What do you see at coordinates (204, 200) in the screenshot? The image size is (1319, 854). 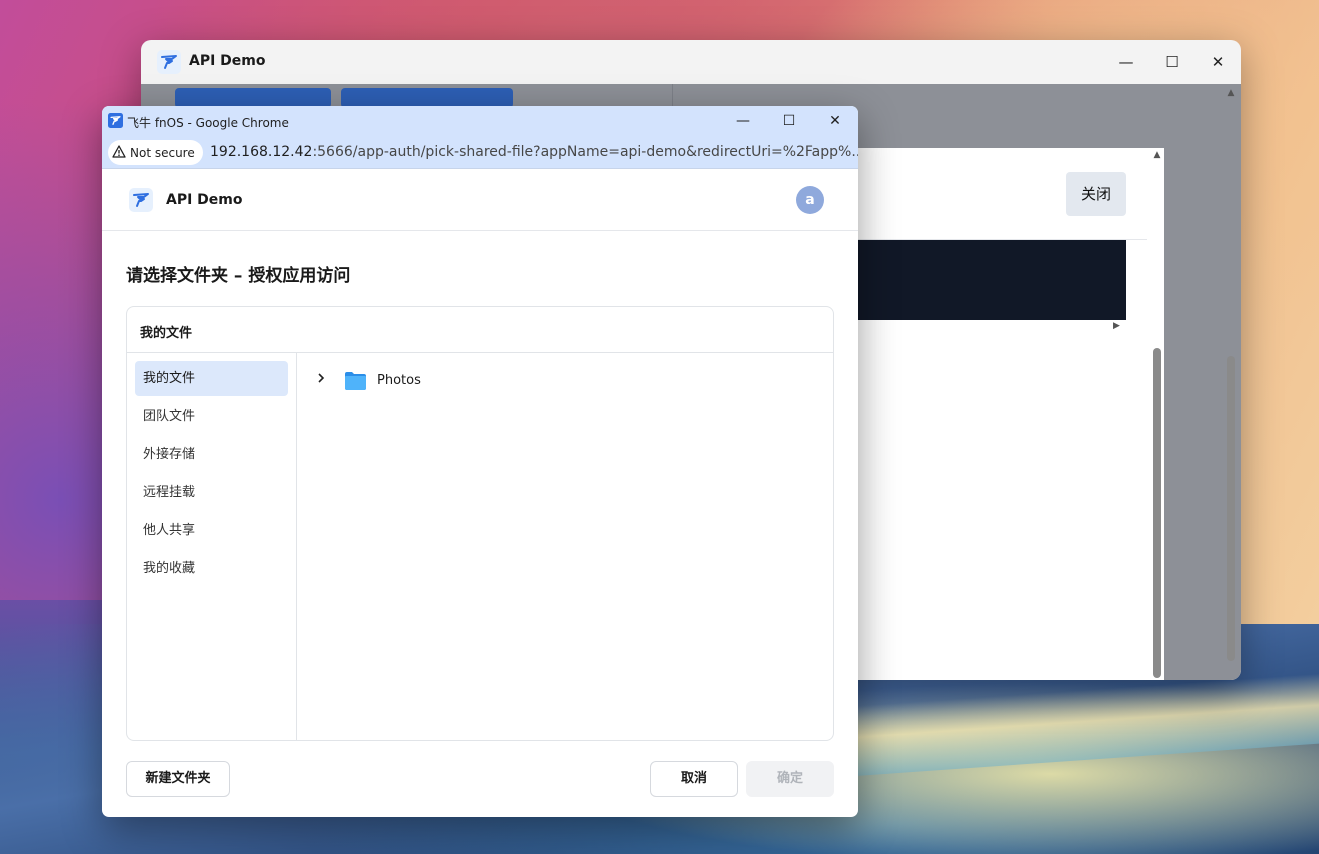 I see `app-title: API Demo` at bounding box center [204, 200].